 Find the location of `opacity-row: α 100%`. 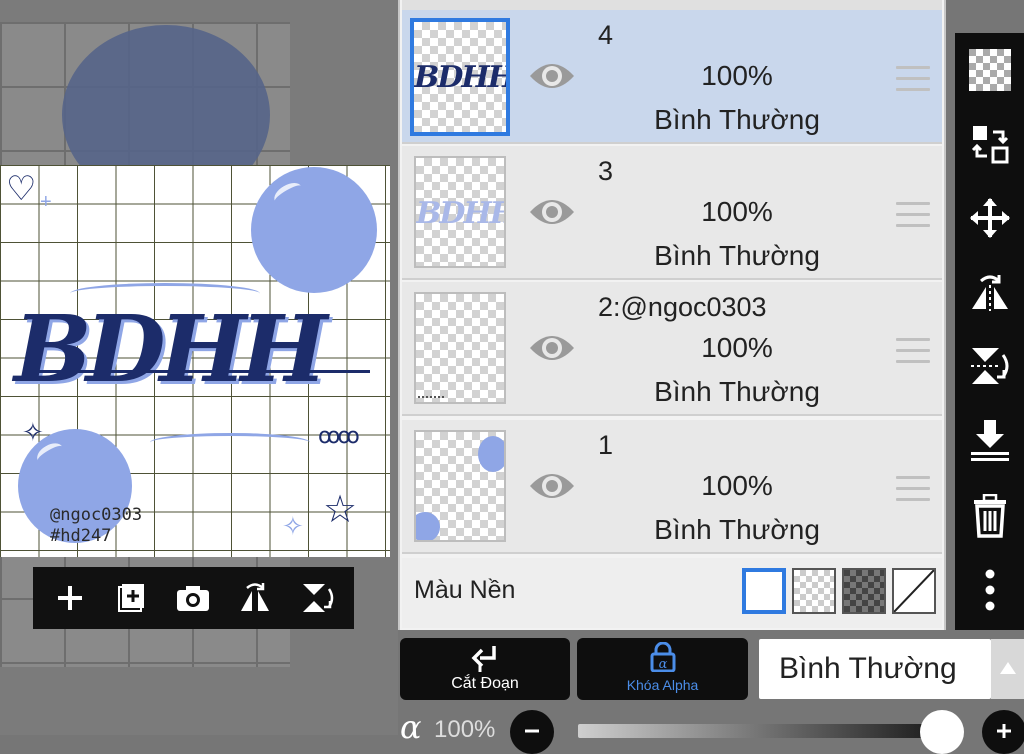

opacity-row: α 100% is located at coordinates (711, 727).